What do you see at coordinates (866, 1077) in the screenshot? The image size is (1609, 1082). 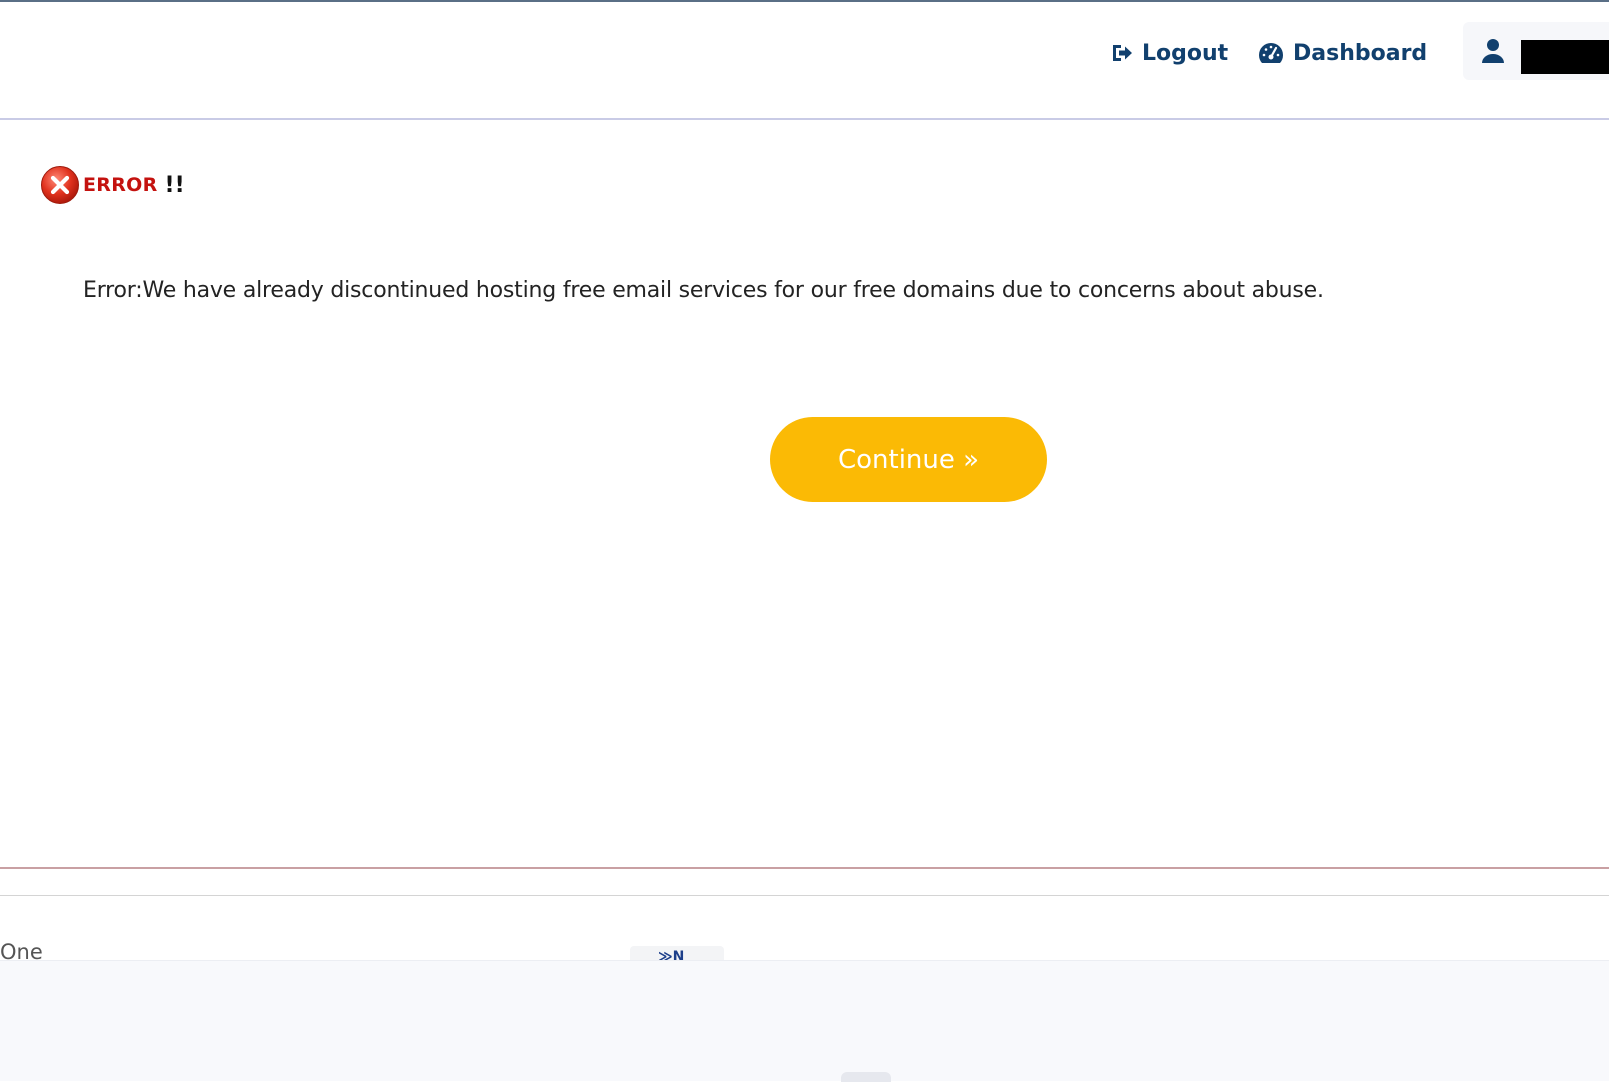 I see `scroll-to-top-handle` at bounding box center [866, 1077].